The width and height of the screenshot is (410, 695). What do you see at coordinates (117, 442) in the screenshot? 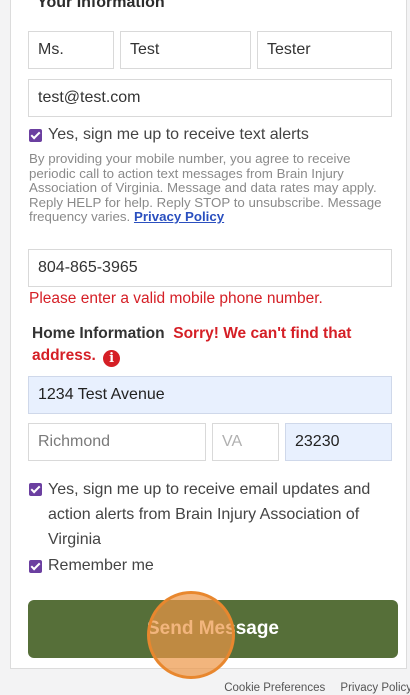
I see `city-field: Richmond` at bounding box center [117, 442].